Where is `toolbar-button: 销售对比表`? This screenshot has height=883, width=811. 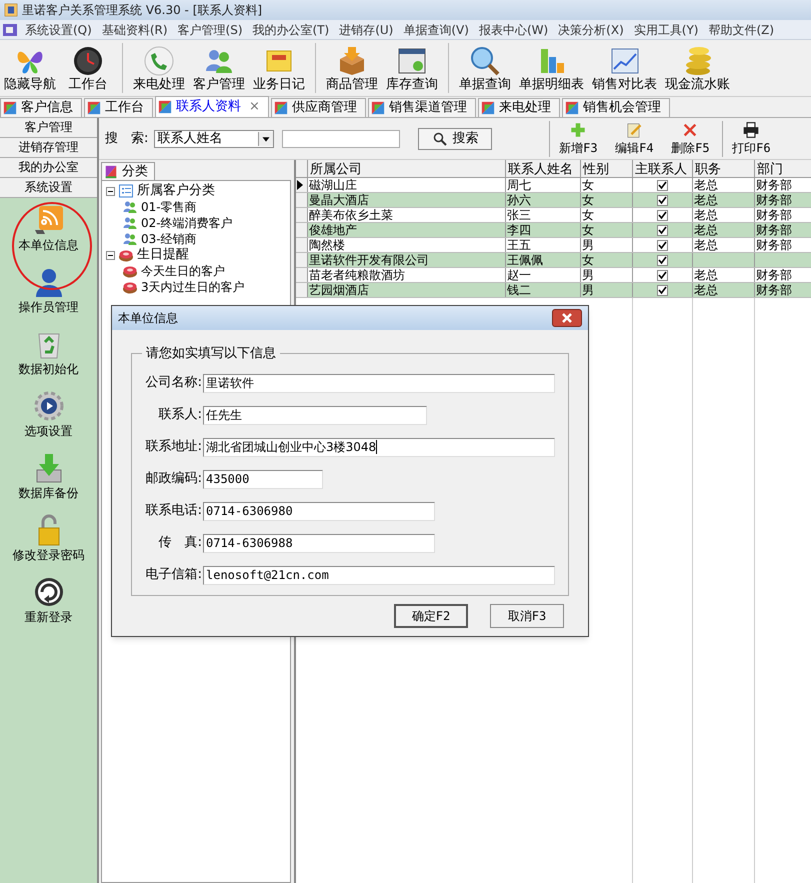 toolbar-button: 销售对比表 is located at coordinates (624, 70).